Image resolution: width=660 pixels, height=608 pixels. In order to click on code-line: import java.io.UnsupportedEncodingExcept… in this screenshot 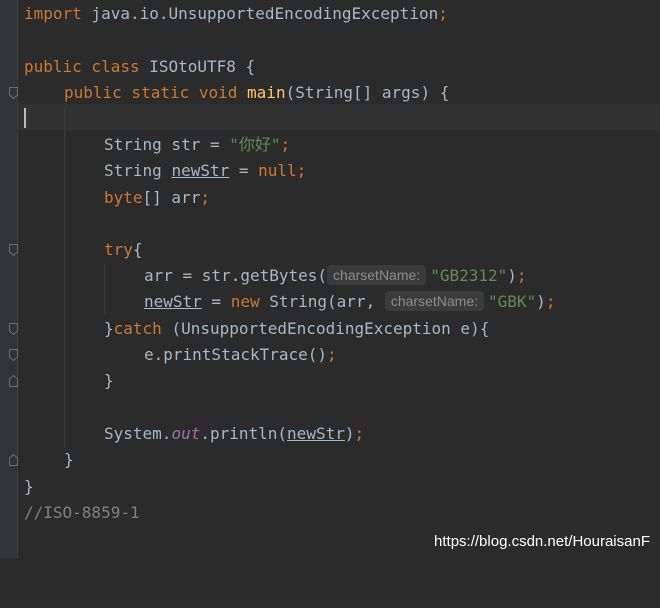, I will do `click(342, 14)`.